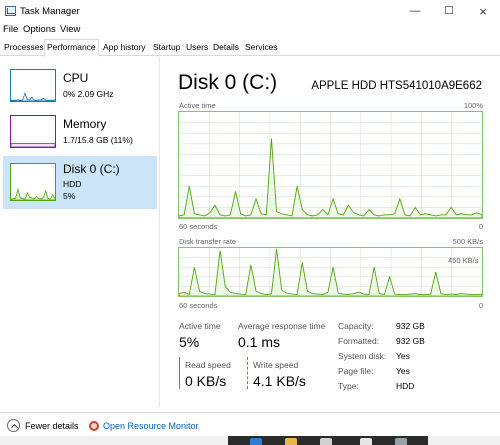 The height and width of the screenshot is (445, 500). What do you see at coordinates (70, 29) in the screenshot?
I see `menu-view: View` at bounding box center [70, 29].